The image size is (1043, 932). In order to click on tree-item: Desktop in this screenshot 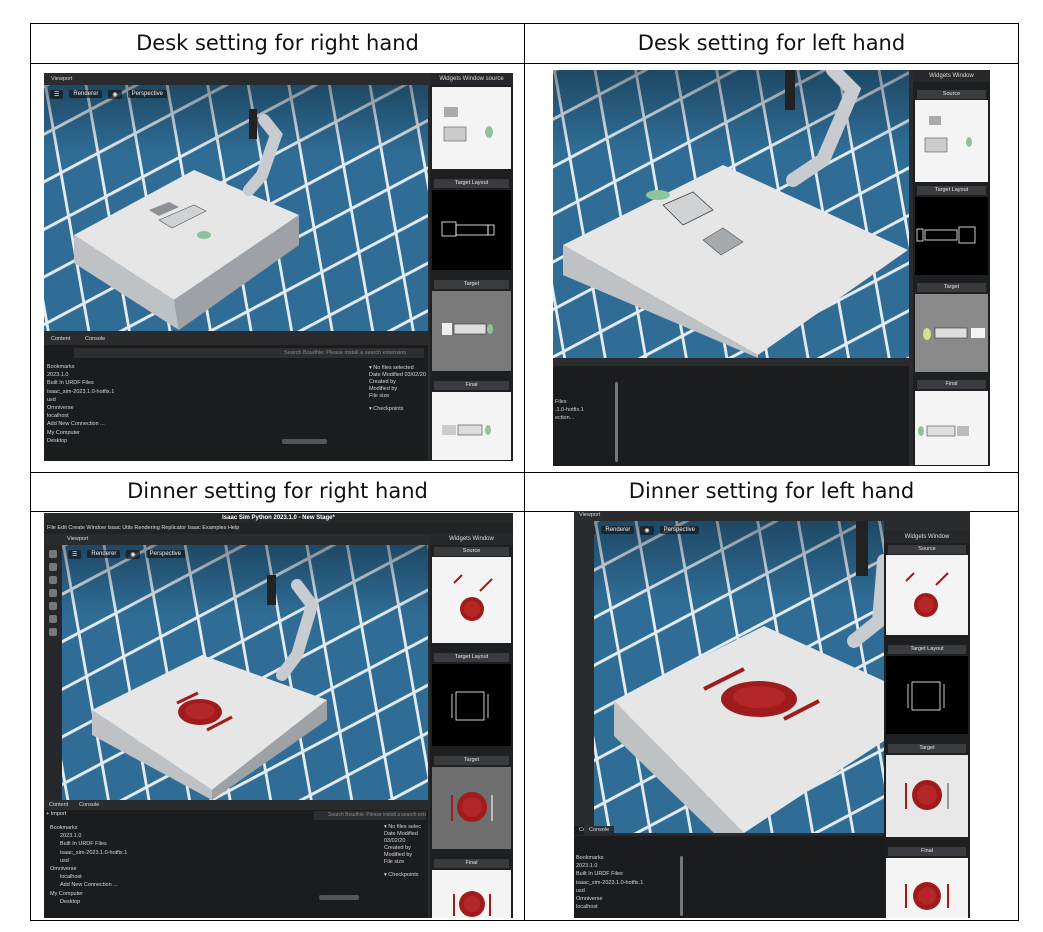, I will do `click(70, 901)`.